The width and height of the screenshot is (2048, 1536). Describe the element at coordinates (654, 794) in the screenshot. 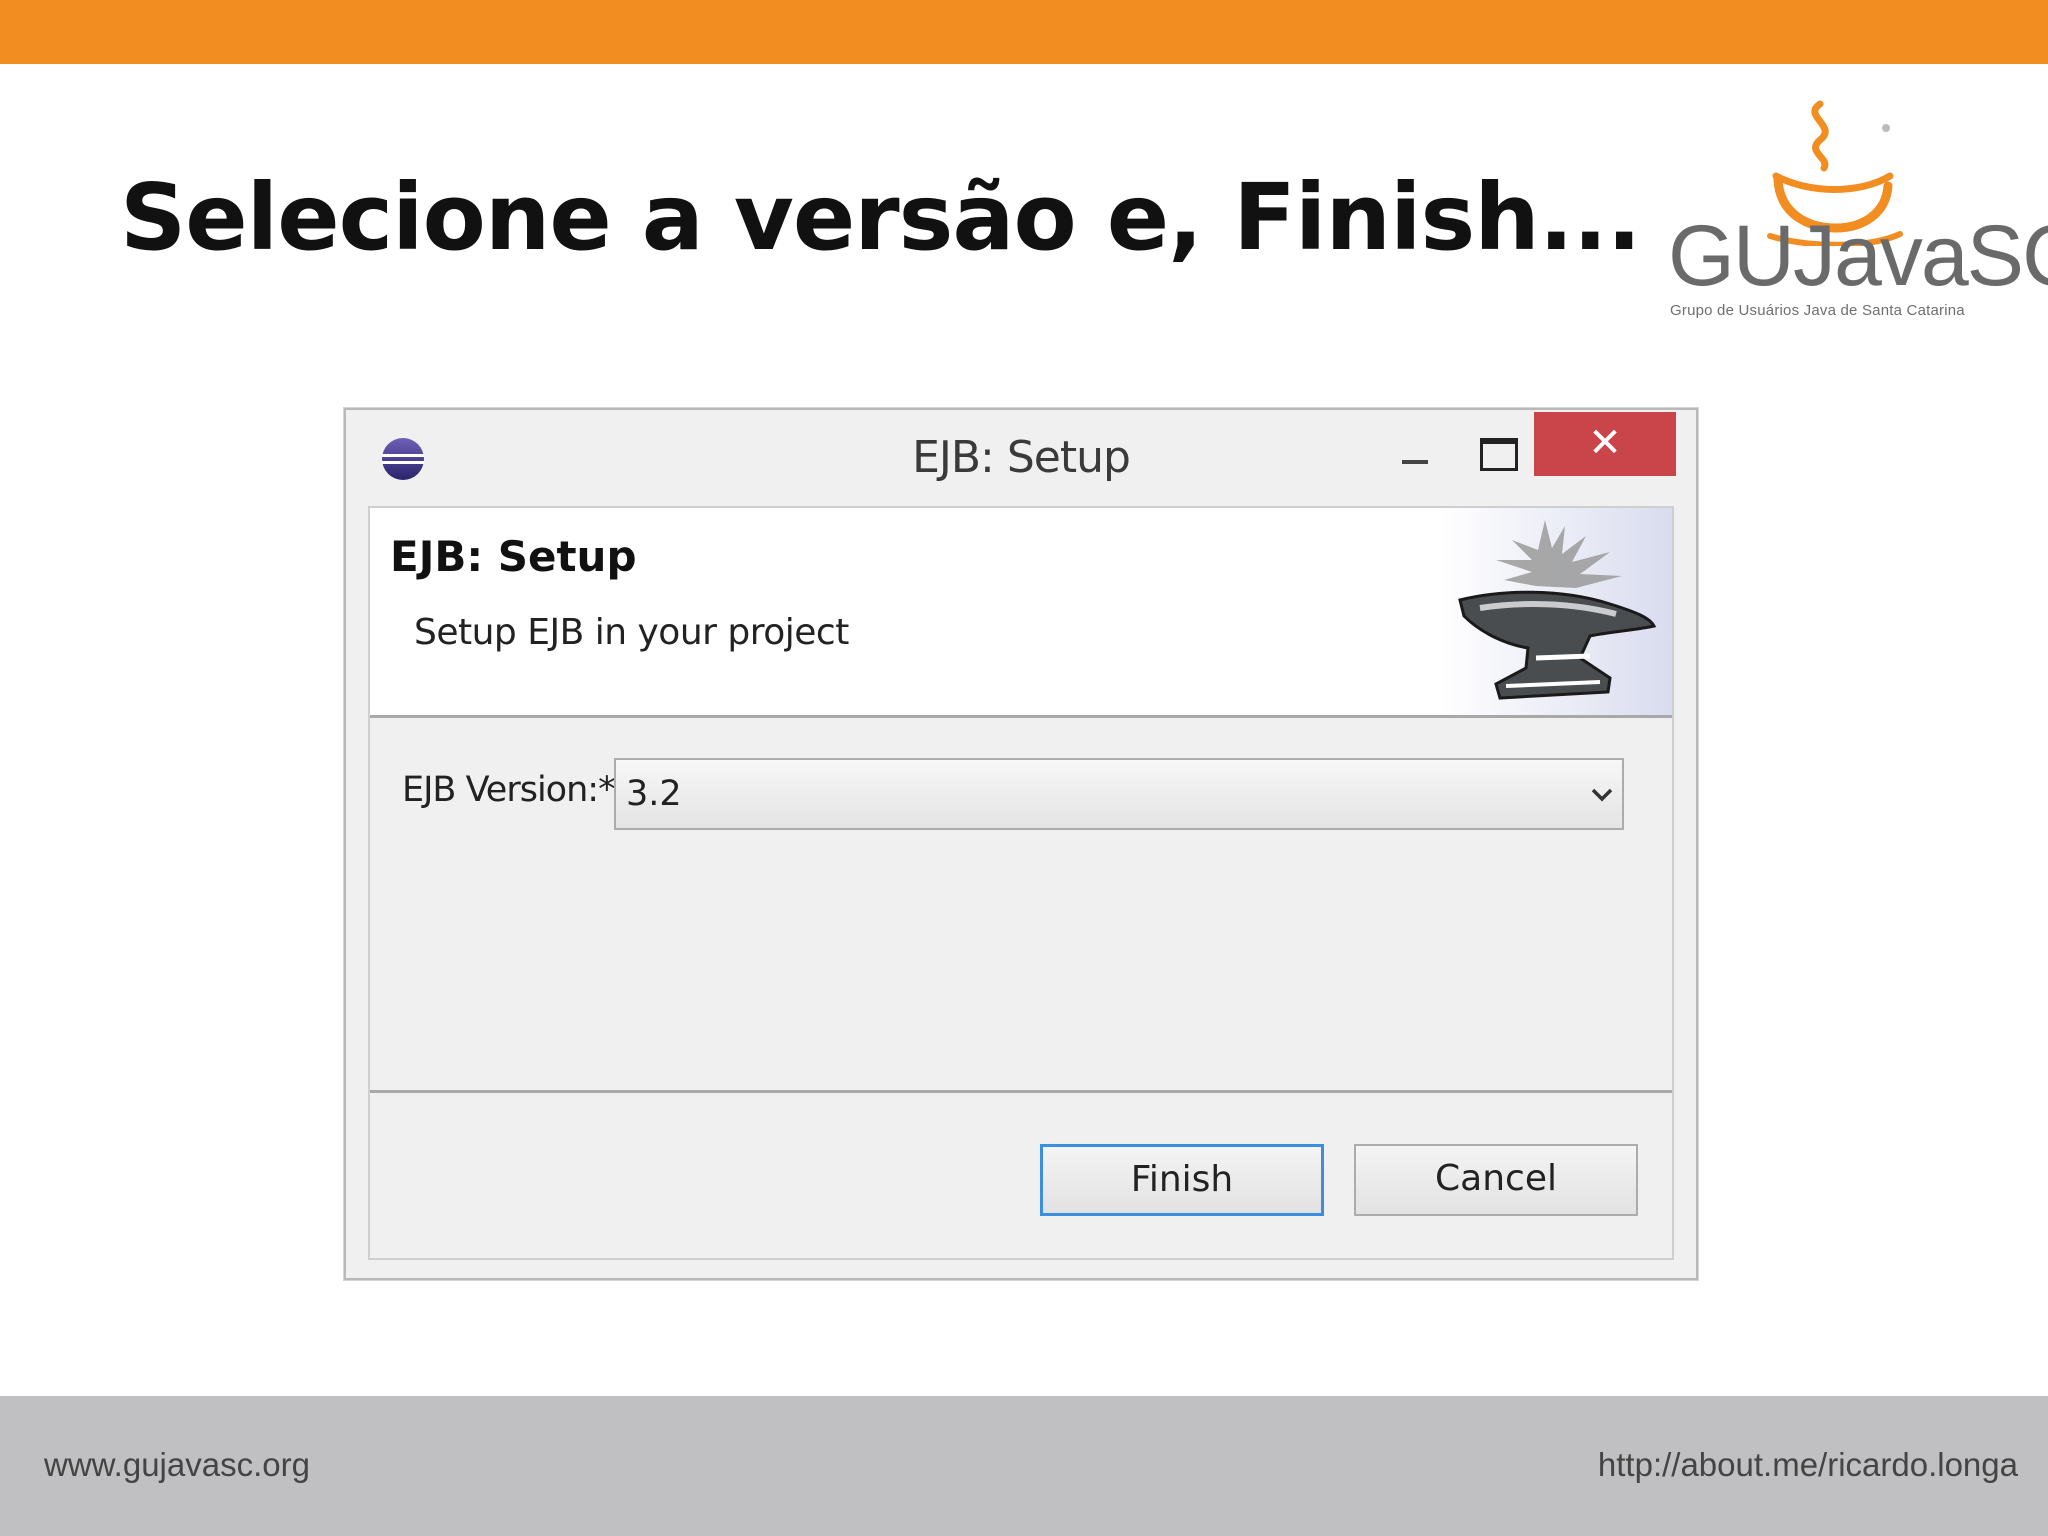

I see `ejb-version-value: 3.2` at that location.